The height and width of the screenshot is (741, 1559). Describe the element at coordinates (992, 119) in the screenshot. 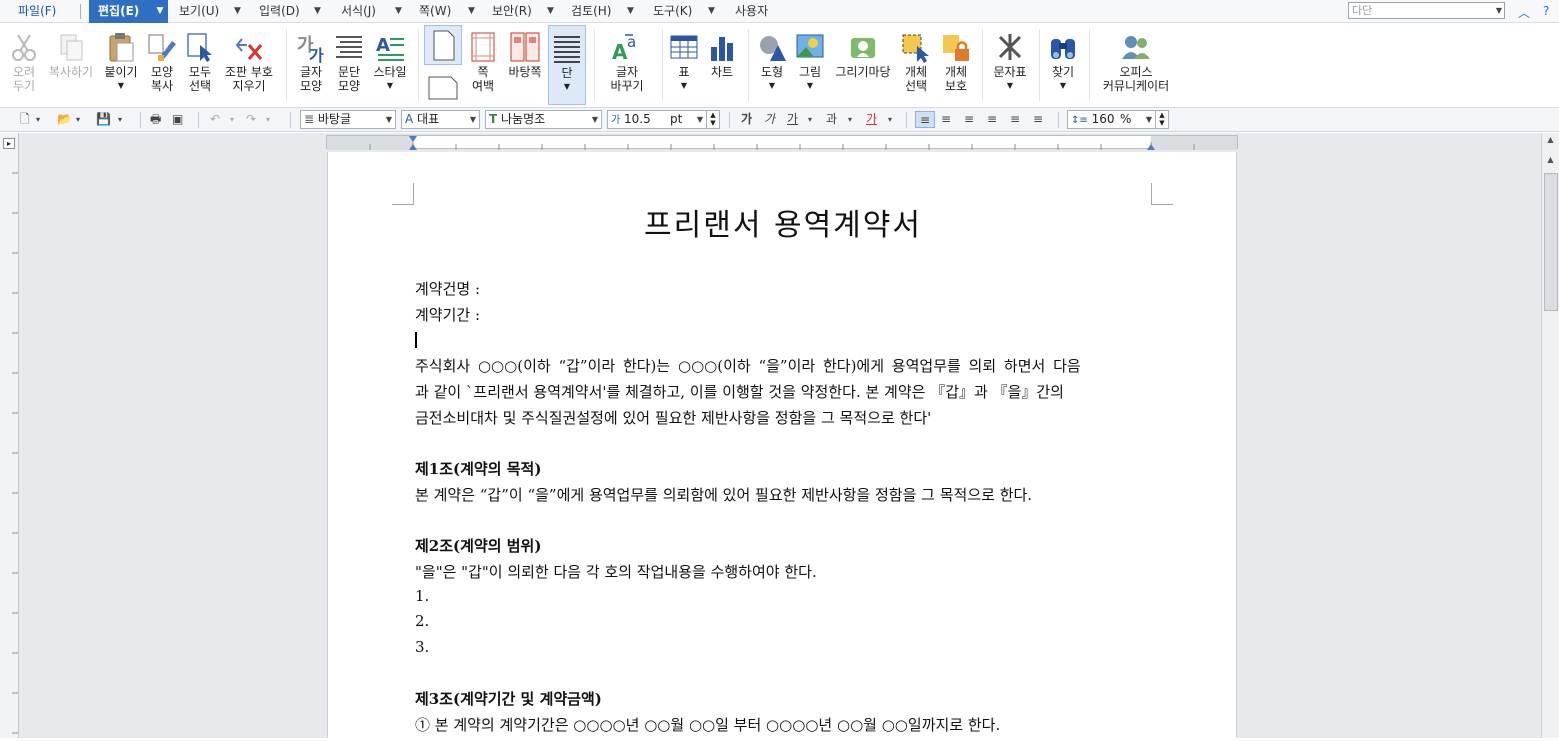

I see `align-right-icon: ≡` at that location.